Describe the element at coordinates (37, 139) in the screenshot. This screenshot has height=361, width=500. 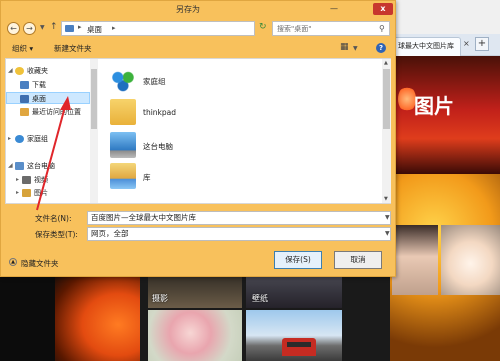
I see `nav-item-label: 家庭组` at that location.